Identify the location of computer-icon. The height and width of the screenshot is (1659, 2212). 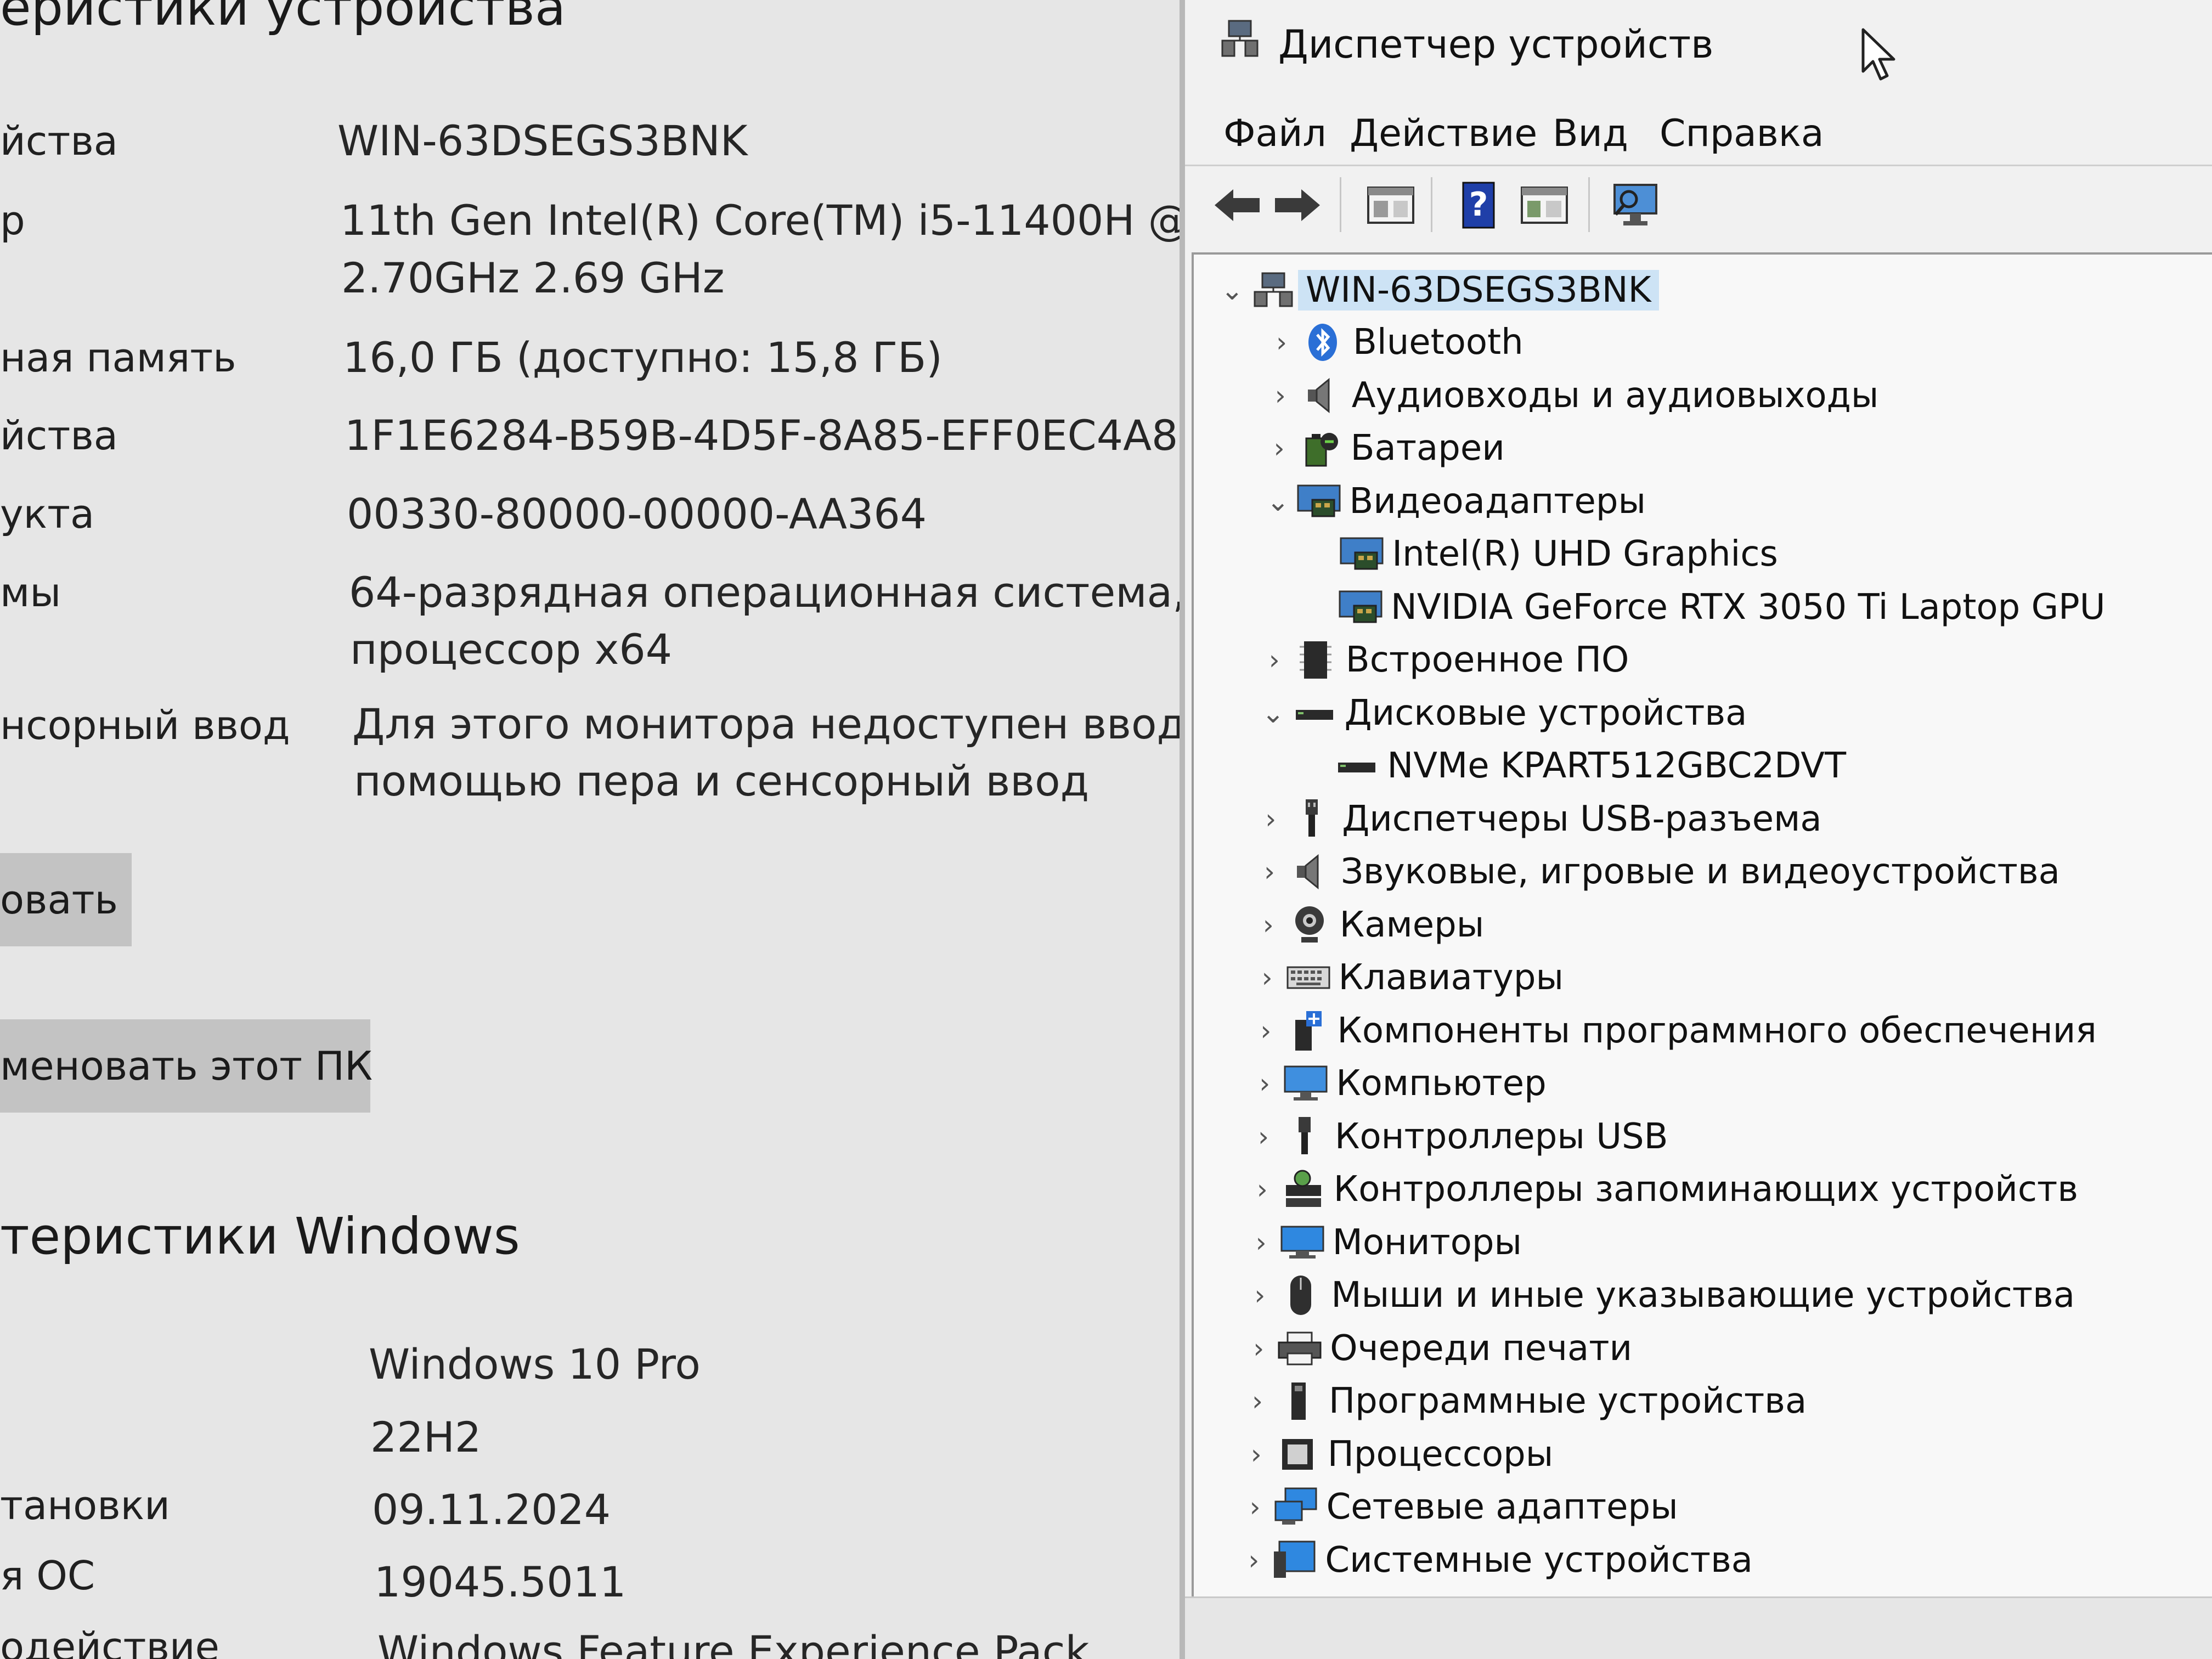
(1305, 1083).